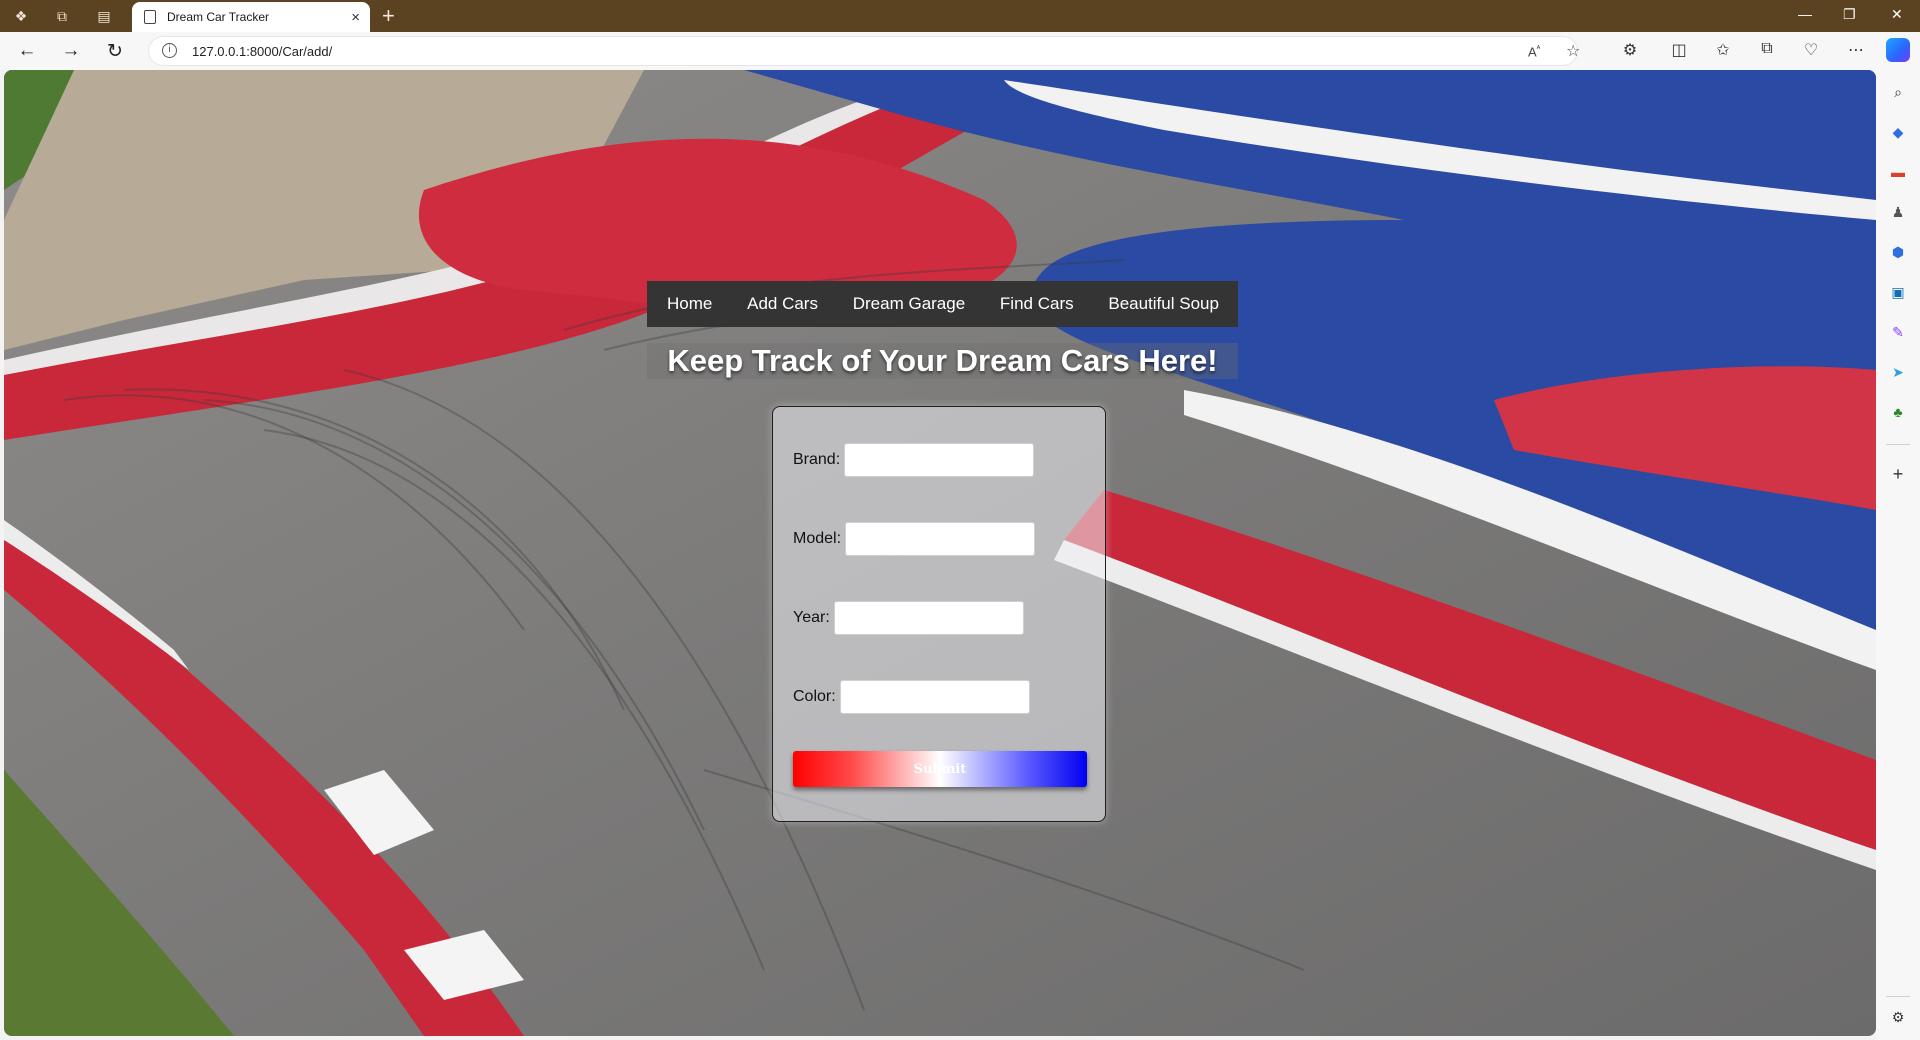 Image resolution: width=1920 pixels, height=1040 pixels. What do you see at coordinates (1856, 50) in the screenshot?
I see `more-options-icon: ⋯` at bounding box center [1856, 50].